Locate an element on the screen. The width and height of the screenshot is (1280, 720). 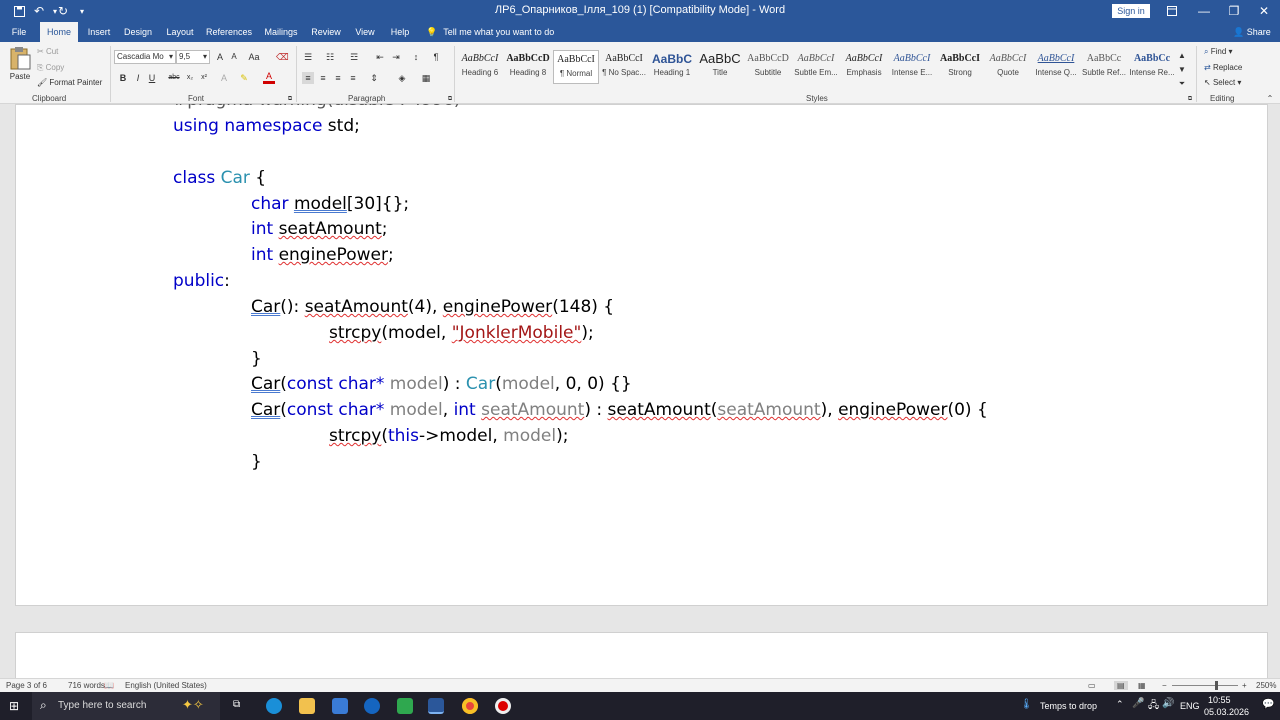
windows-start-icon: ⊞ is located at coordinates (14, 706).